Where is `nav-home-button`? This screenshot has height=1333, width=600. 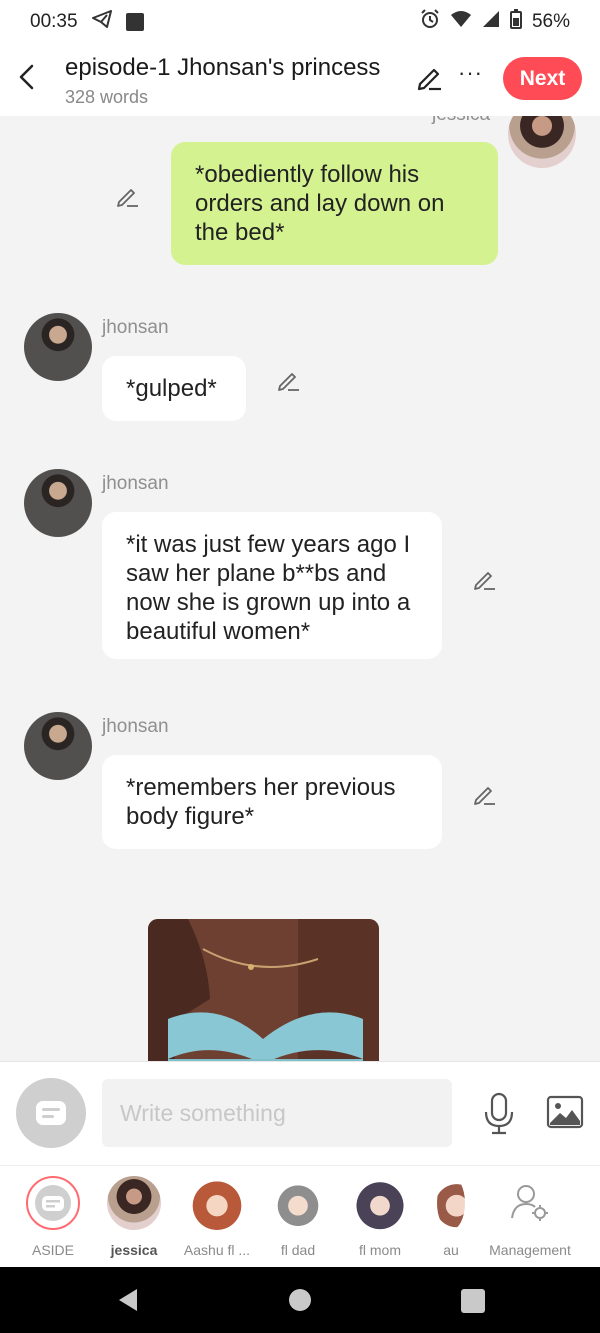 nav-home-button is located at coordinates (300, 1300).